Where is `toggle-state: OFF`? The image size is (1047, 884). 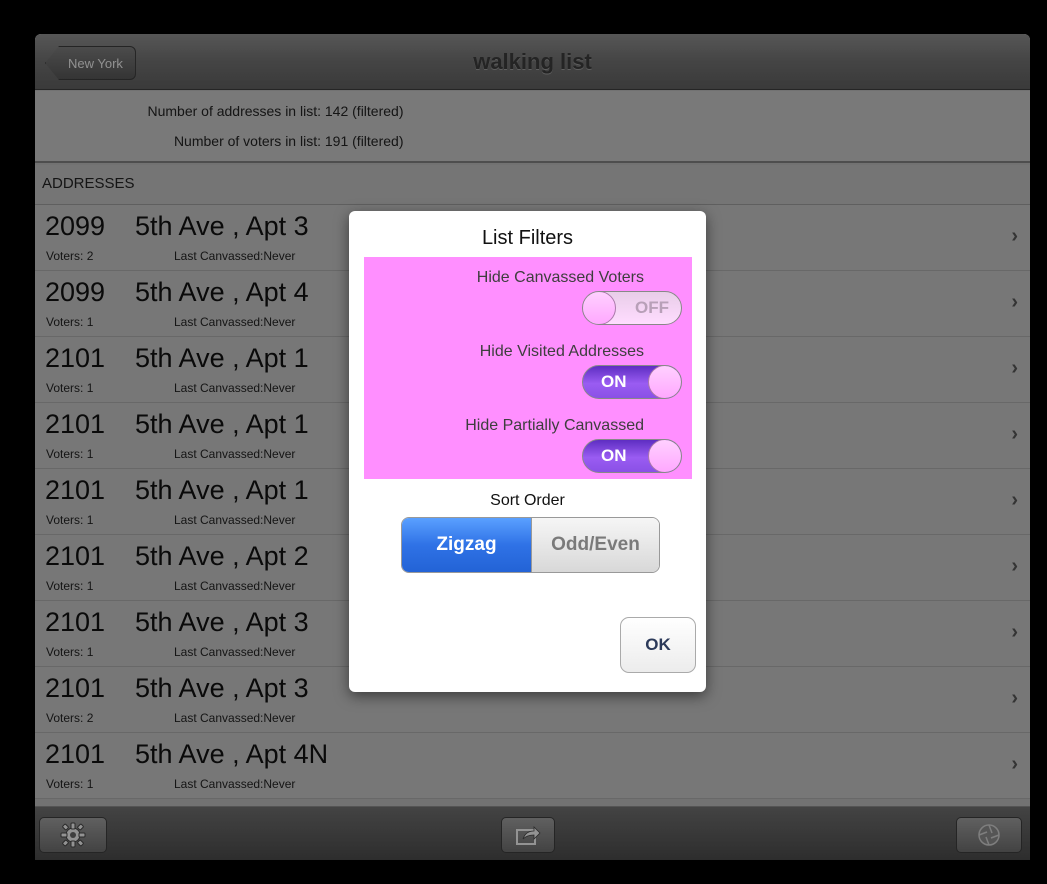
toggle-state: OFF is located at coordinates (652, 307).